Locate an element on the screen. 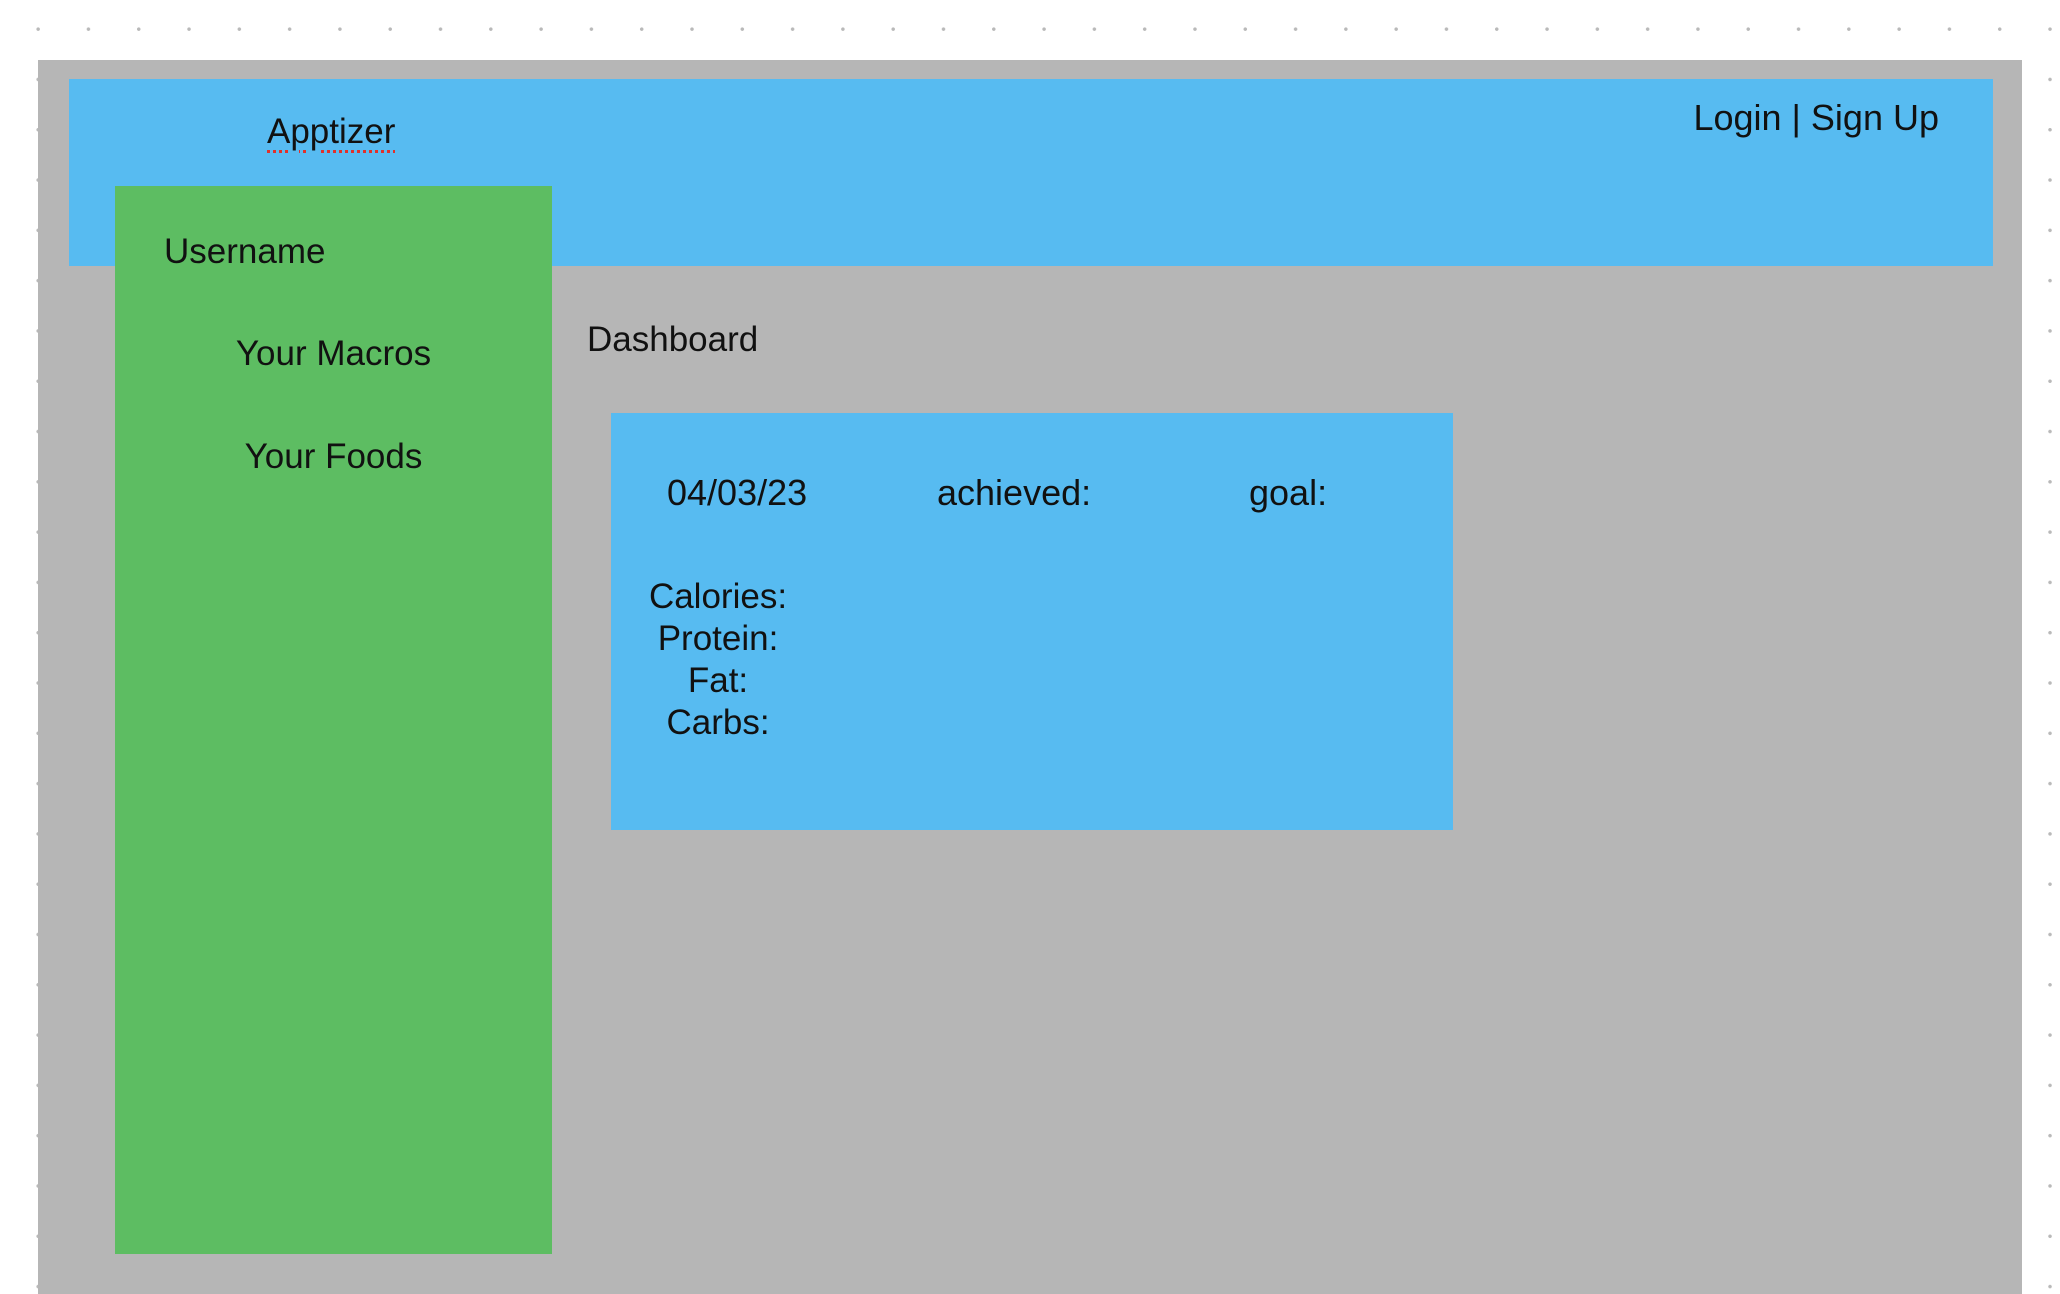  auth-links: Login | Sign Up is located at coordinates (1816, 118).